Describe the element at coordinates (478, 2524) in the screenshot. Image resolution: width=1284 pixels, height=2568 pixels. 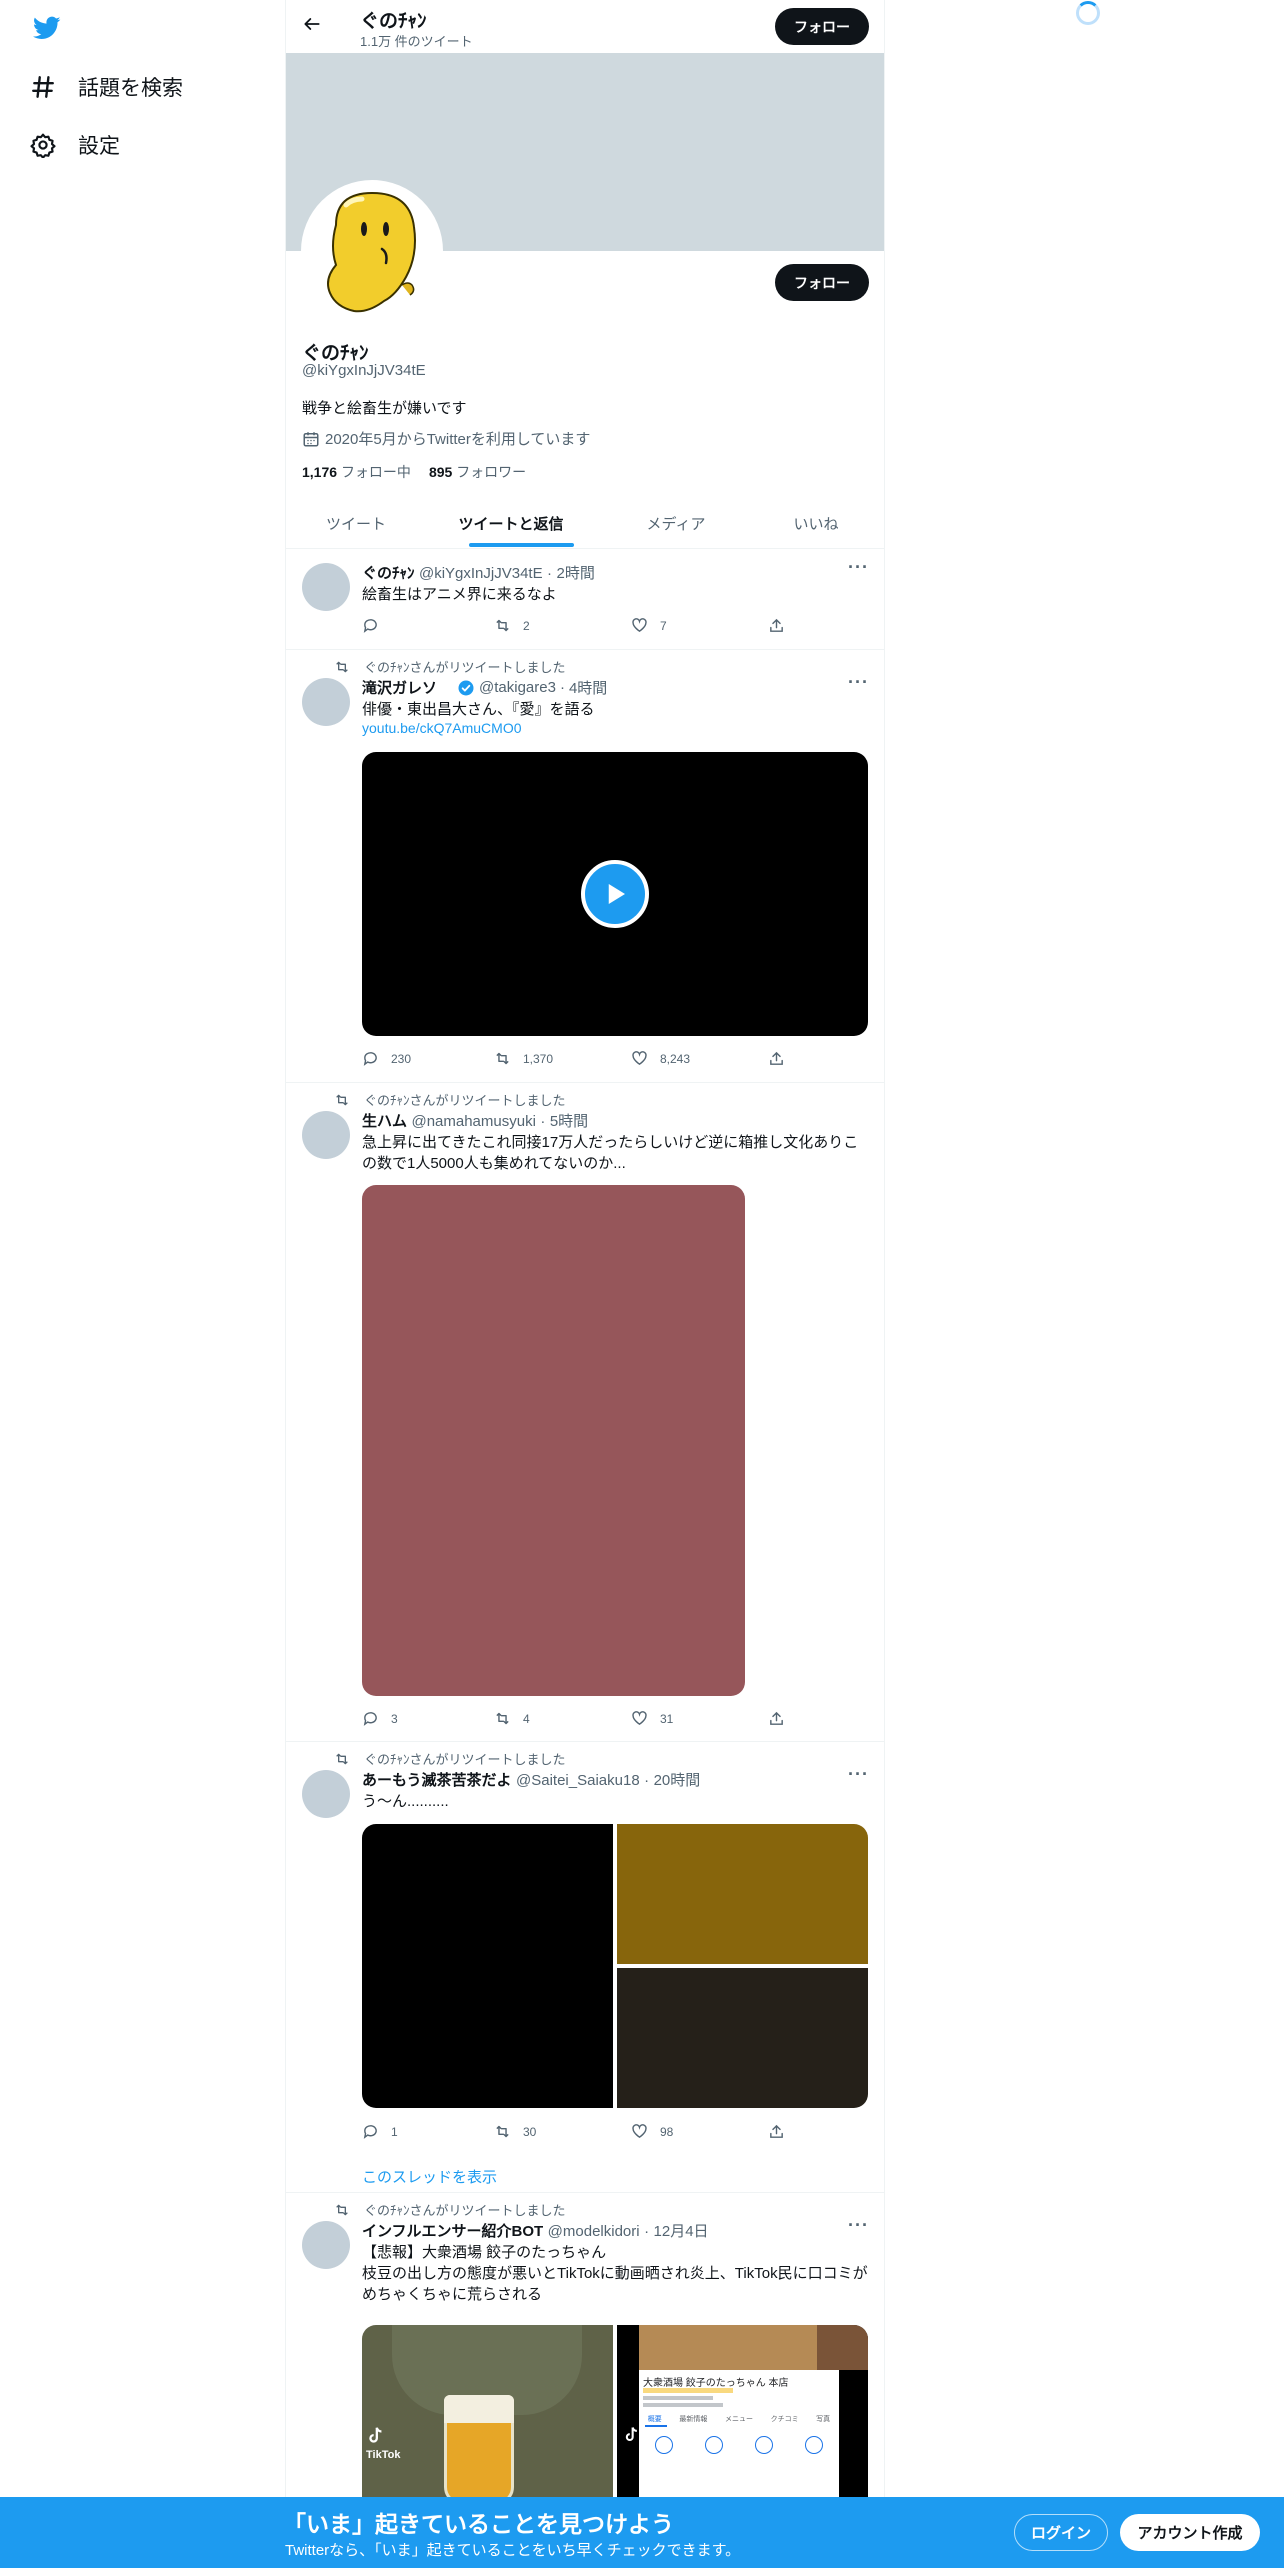
I see `banner-title: 「いま」起きていることを見つけよう` at that location.